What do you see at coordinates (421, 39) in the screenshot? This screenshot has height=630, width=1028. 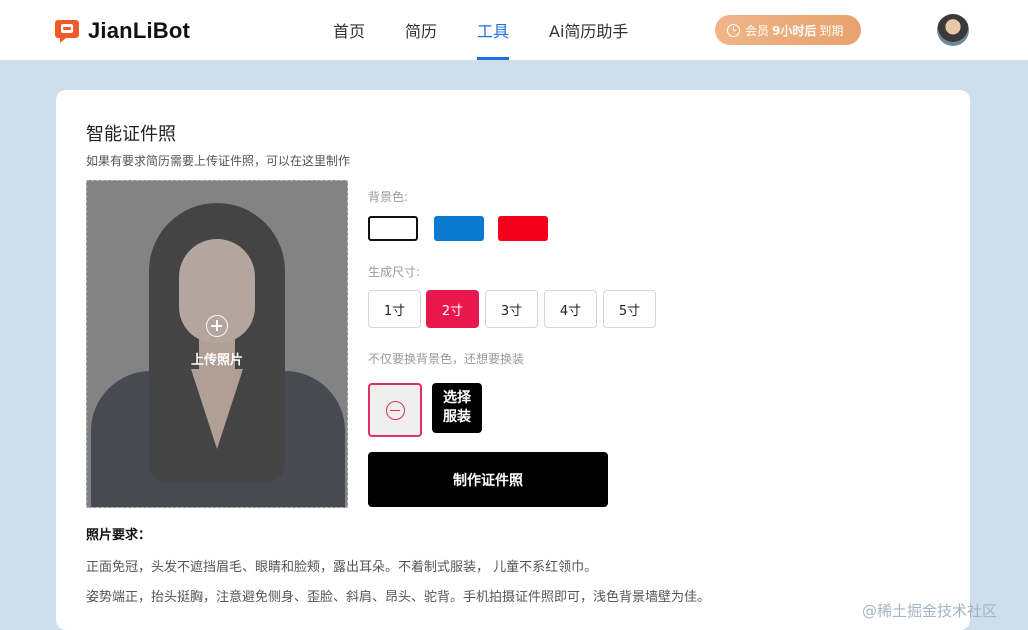 I see `nav-resume: 简历` at bounding box center [421, 39].